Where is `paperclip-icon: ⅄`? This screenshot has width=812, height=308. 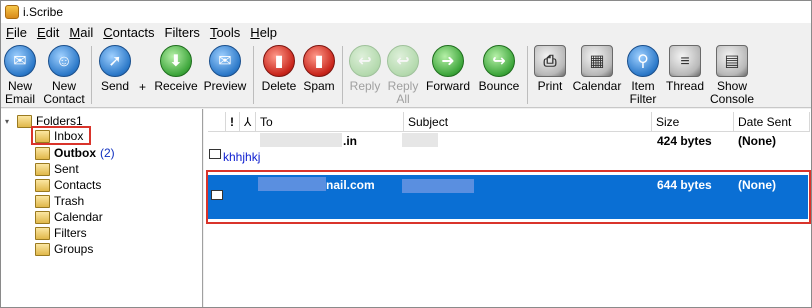 paperclip-icon: ⅄ is located at coordinates (248, 121).